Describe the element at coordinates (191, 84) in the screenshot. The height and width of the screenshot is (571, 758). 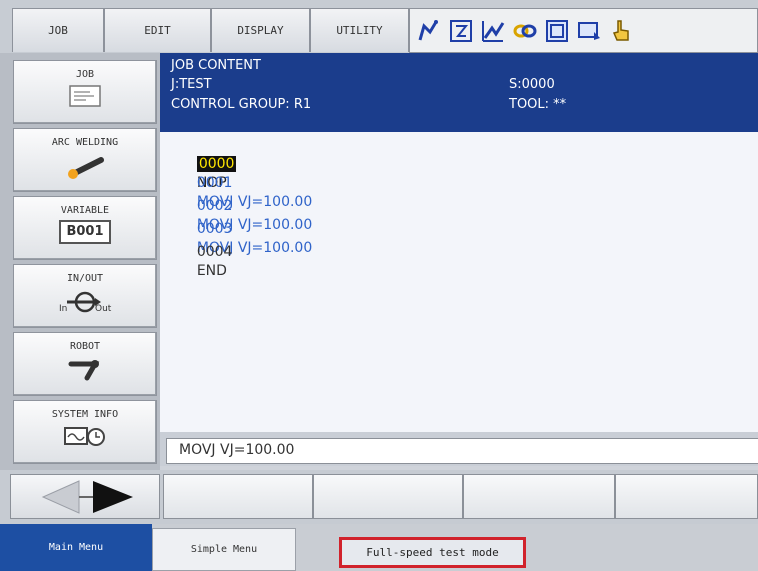
I see `job-name: J:TEST` at that location.